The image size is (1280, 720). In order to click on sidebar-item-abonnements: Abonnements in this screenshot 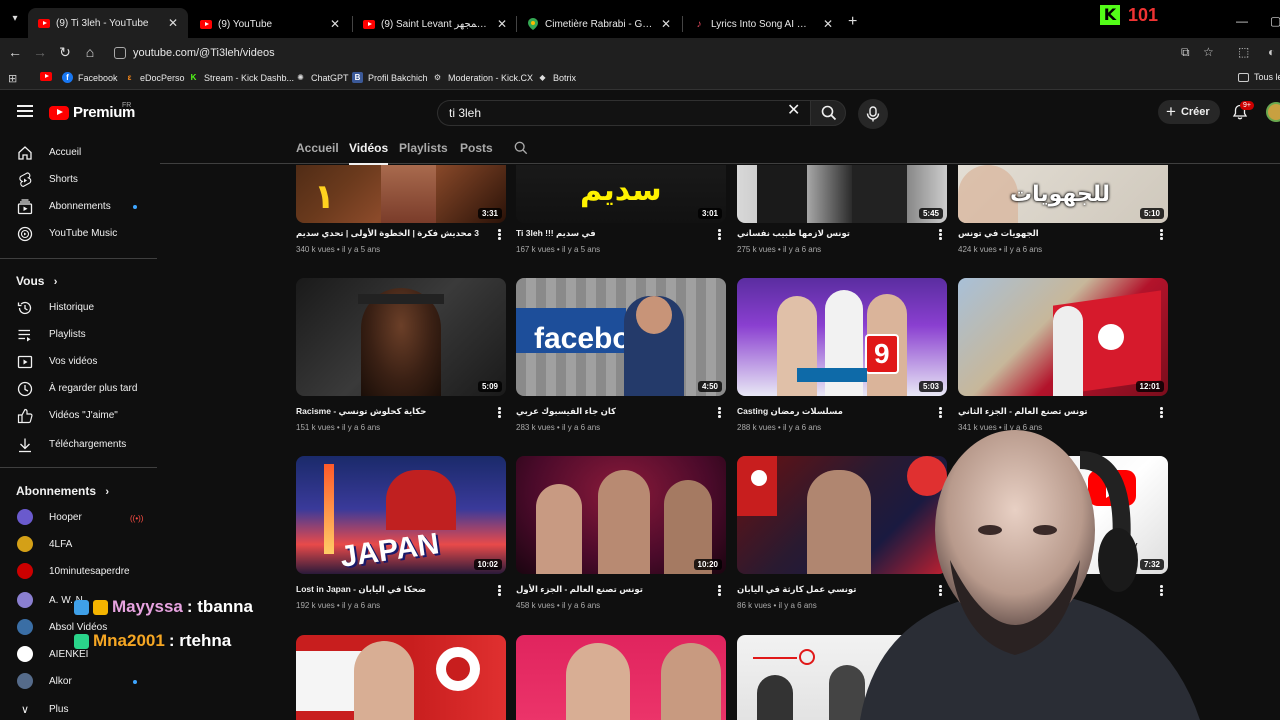, I will do `click(79, 206)`.